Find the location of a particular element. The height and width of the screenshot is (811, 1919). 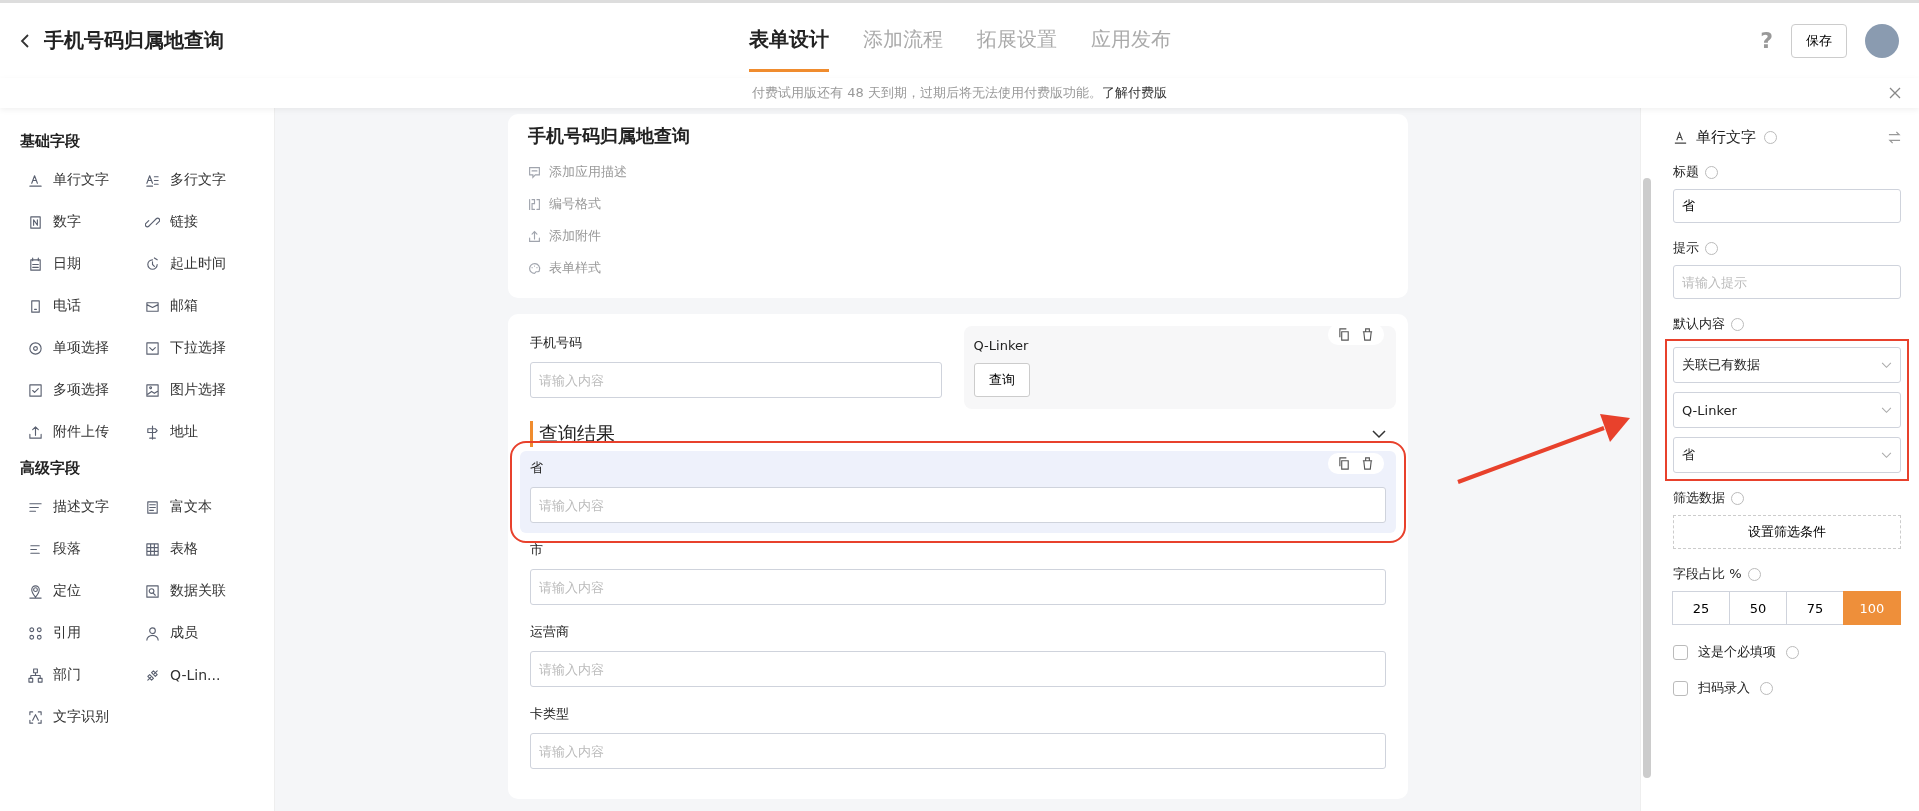

scan-icon is located at coordinates (35, 717).